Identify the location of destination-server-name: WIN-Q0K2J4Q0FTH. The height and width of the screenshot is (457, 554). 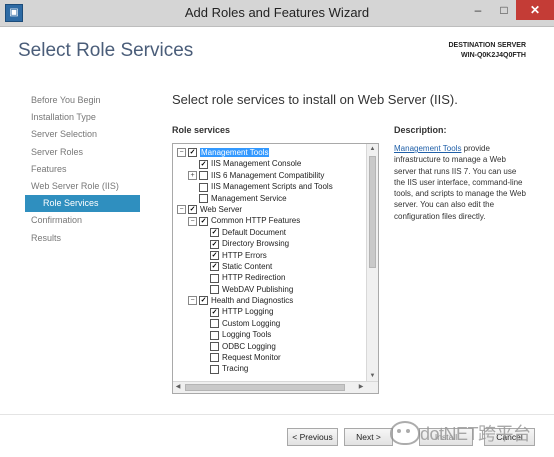
(493, 55).